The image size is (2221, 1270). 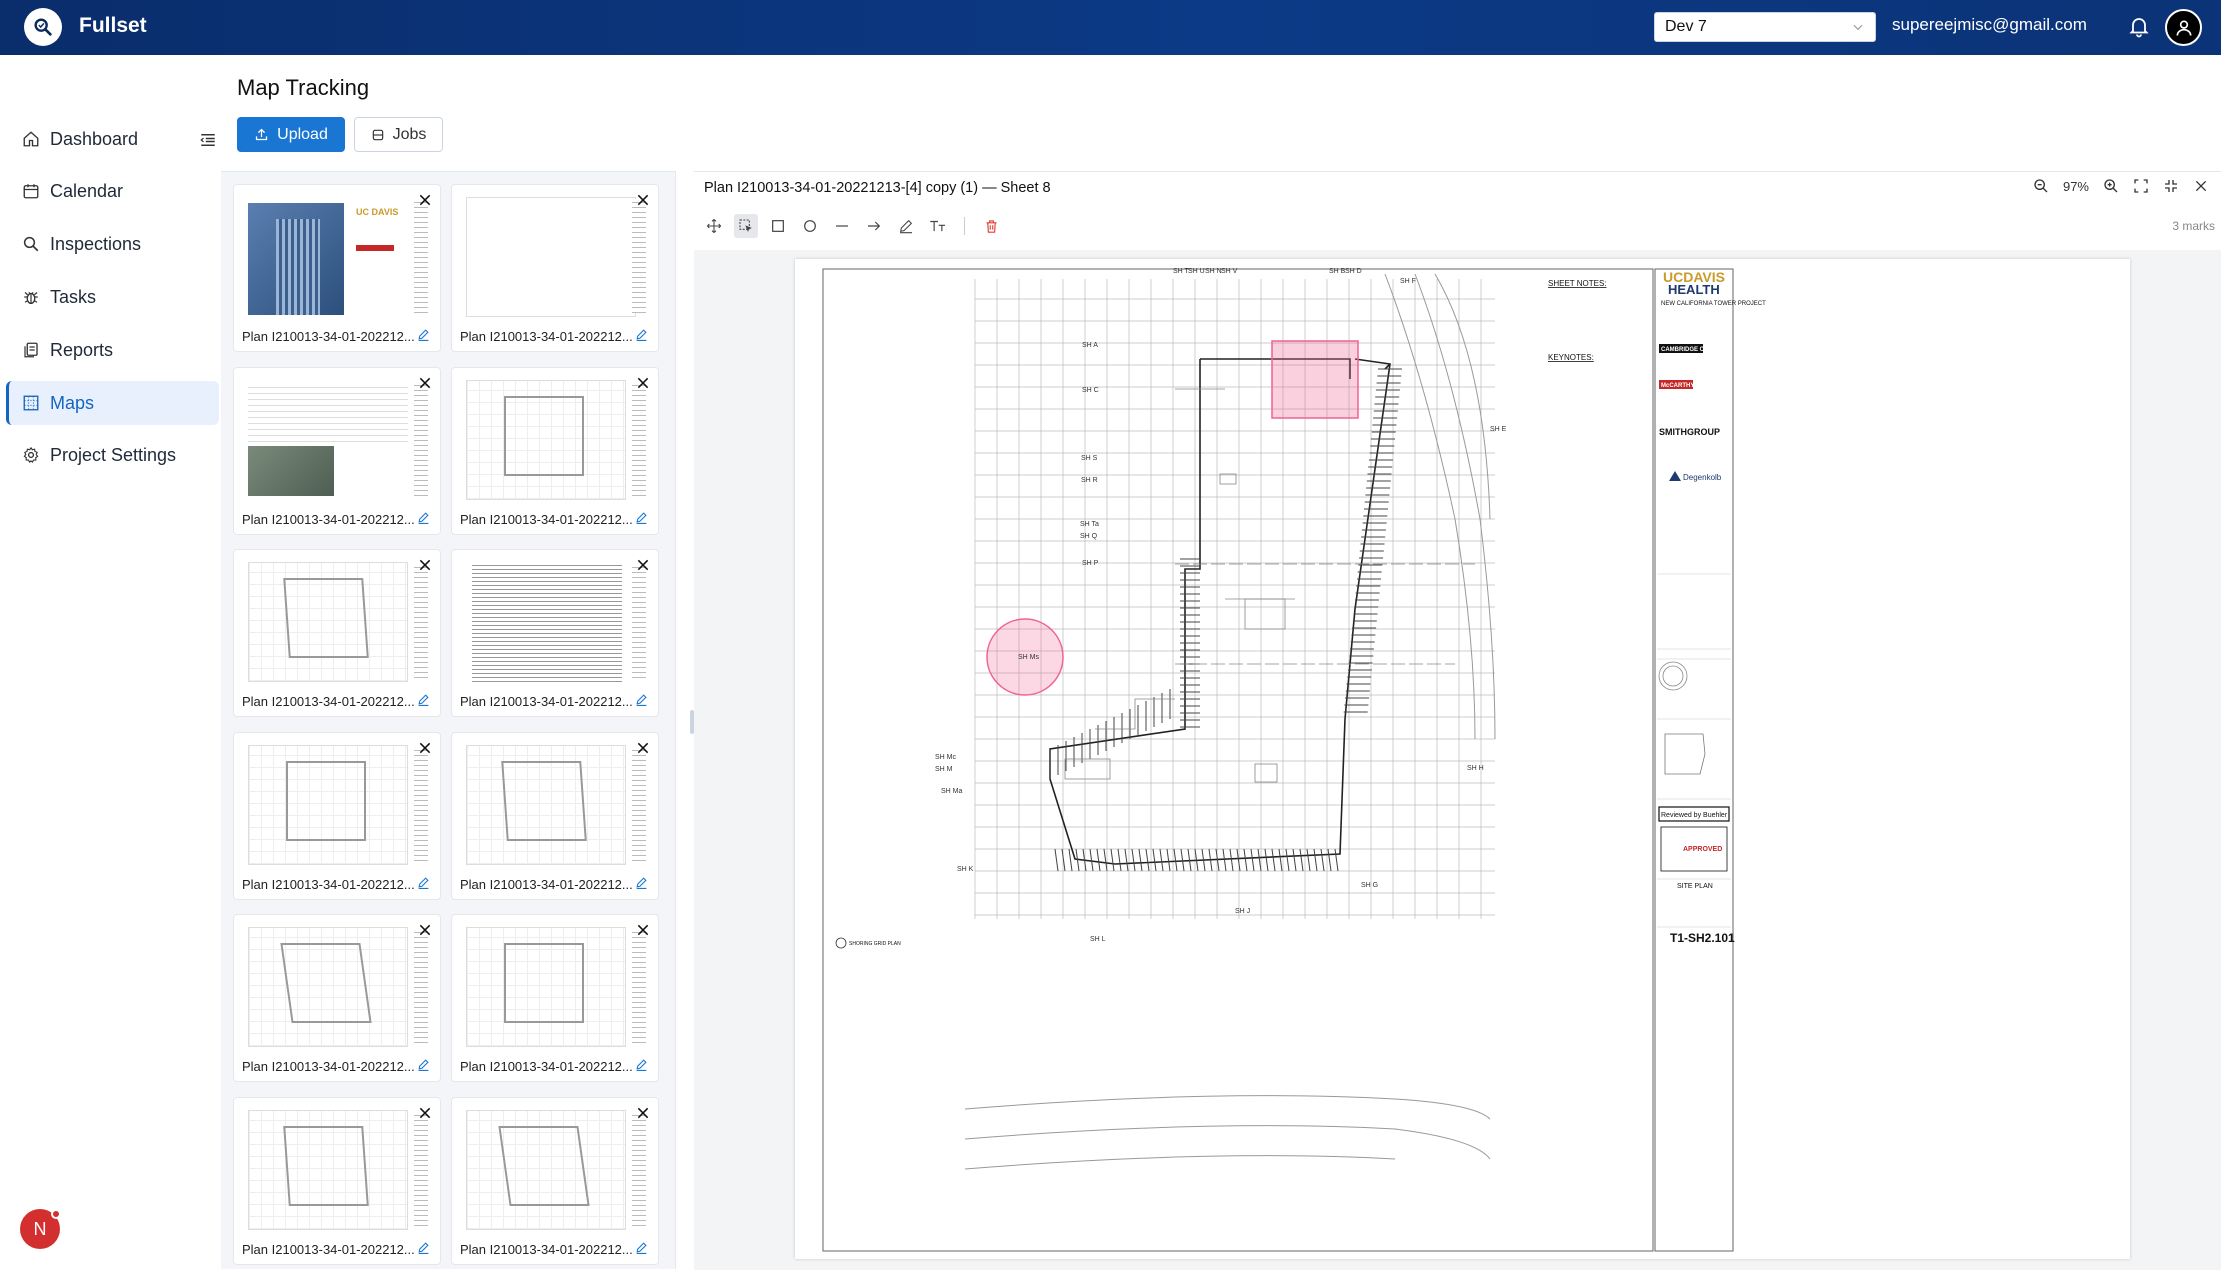 What do you see at coordinates (1673, 676) in the screenshot?
I see `seal-stamp` at bounding box center [1673, 676].